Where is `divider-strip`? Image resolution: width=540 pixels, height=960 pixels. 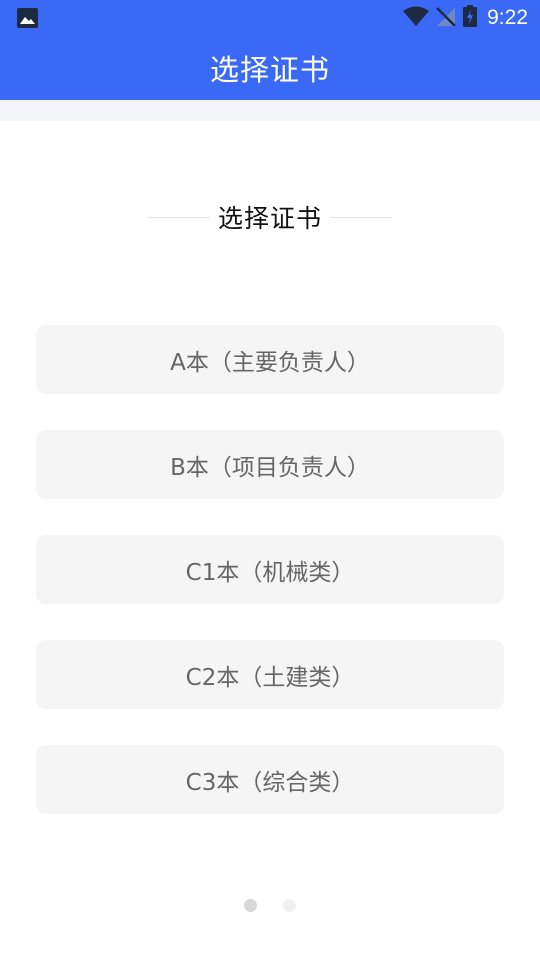 divider-strip is located at coordinates (270, 110).